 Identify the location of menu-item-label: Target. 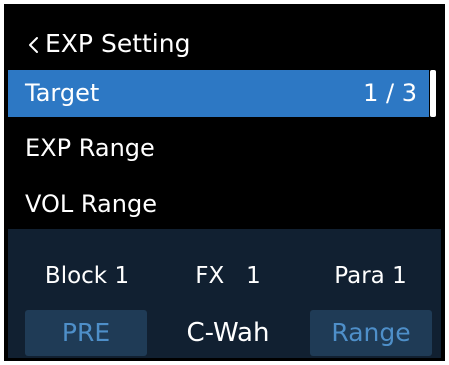
(62, 93).